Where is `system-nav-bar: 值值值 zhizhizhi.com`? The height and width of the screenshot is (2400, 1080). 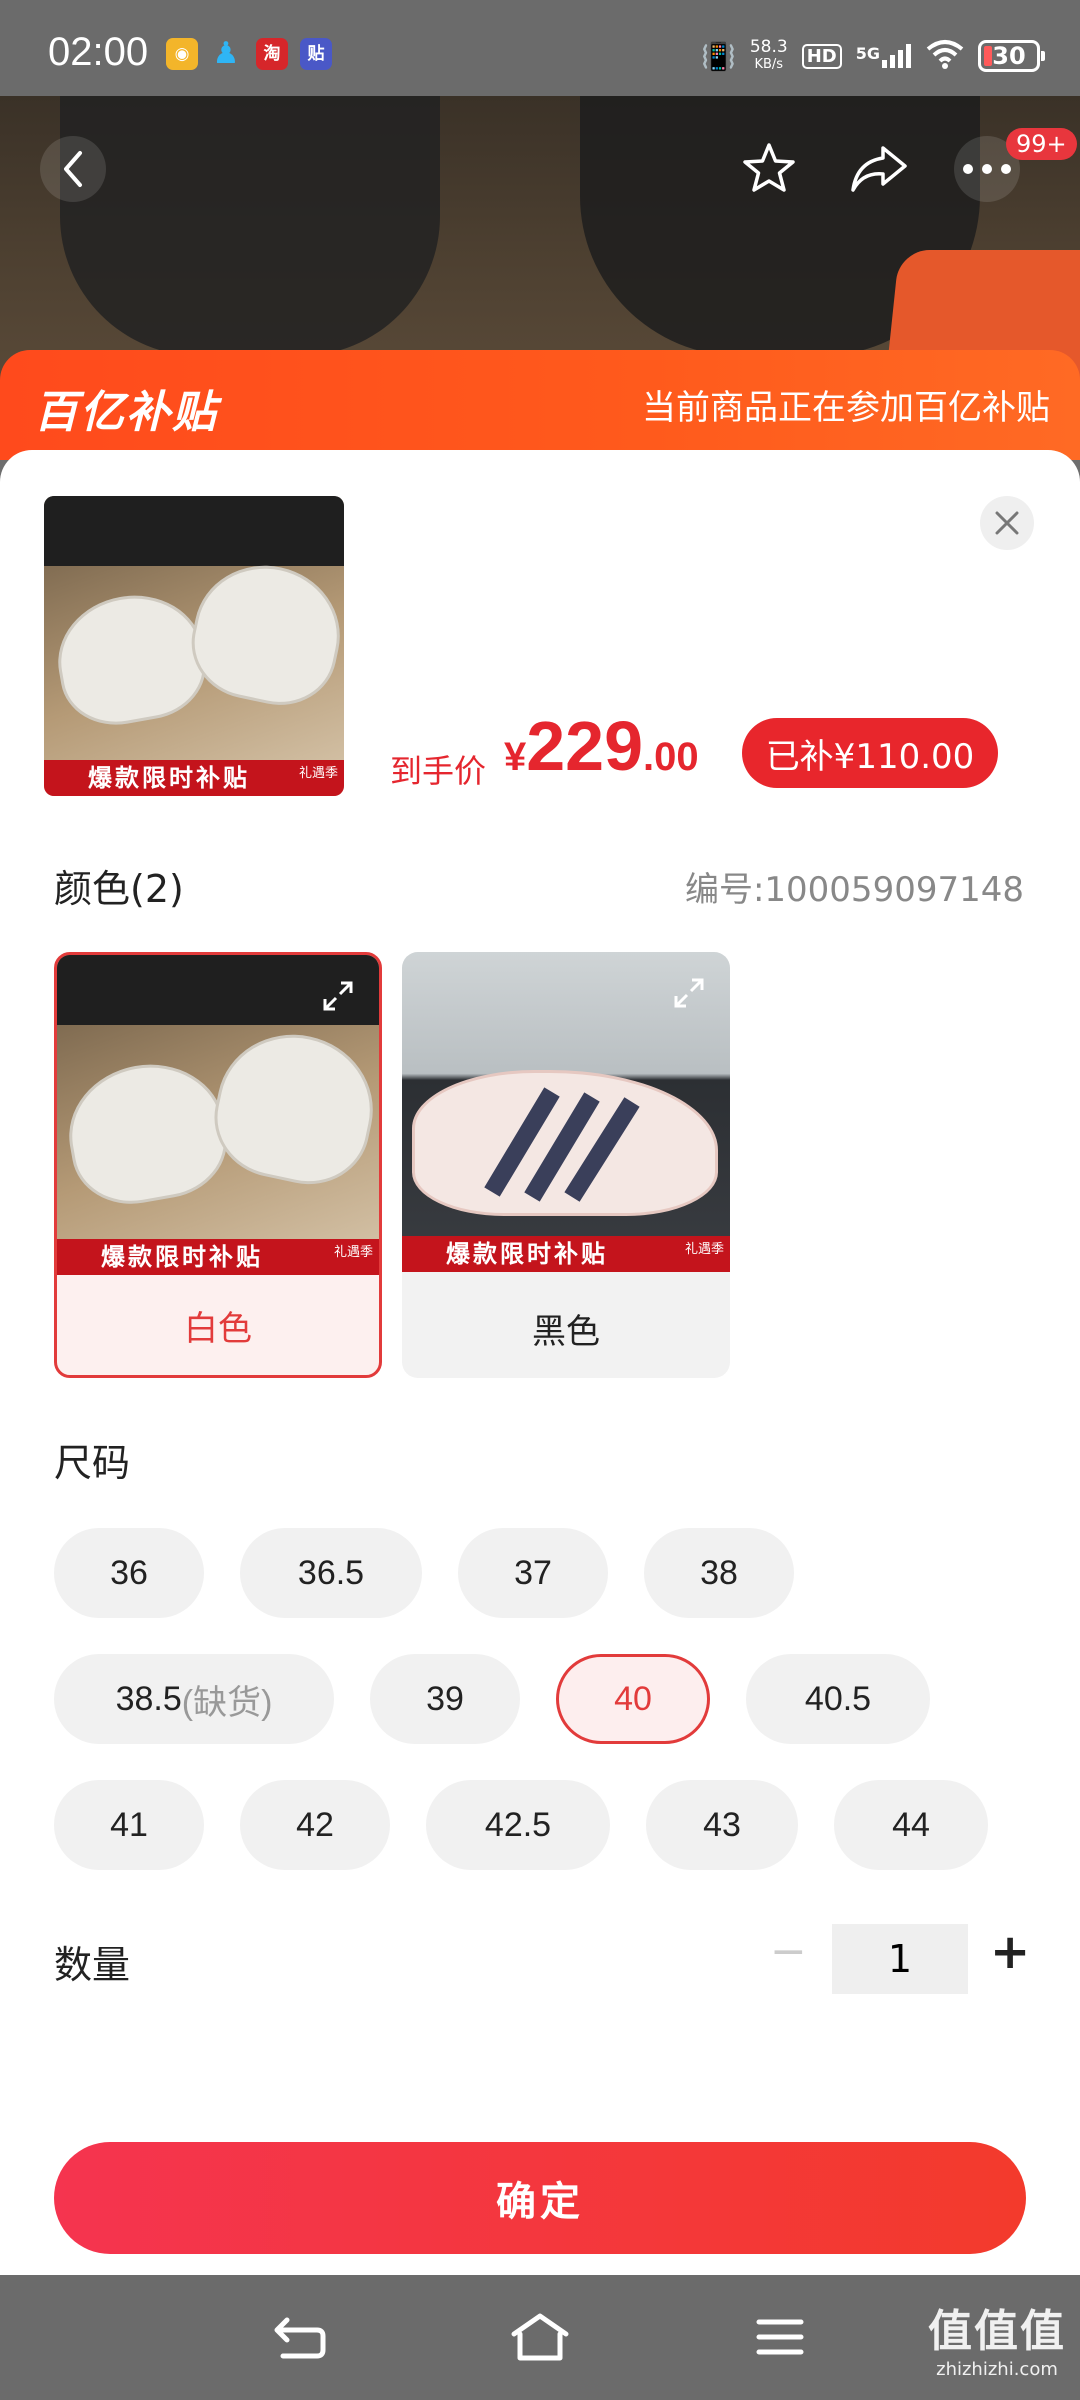
system-nav-bar: 值值值 zhizhizhi.com is located at coordinates (540, 2337).